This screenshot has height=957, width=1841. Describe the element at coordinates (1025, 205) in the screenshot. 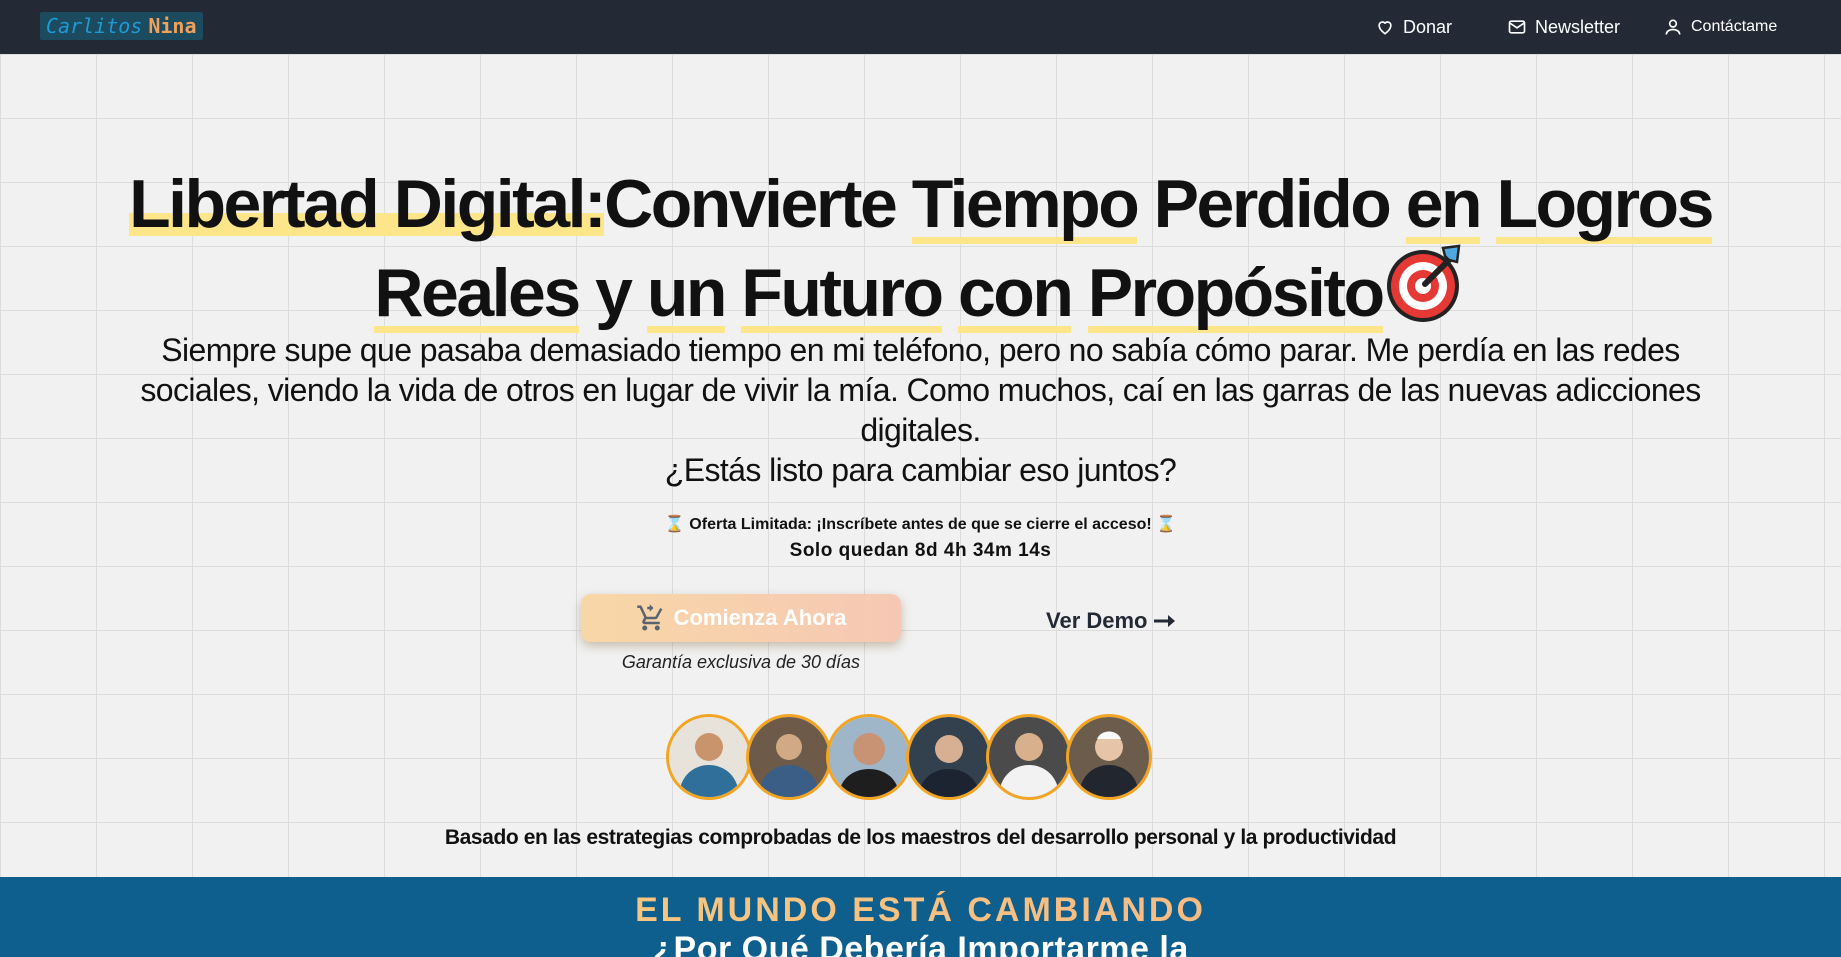

I see `title-word: Tiempo` at that location.